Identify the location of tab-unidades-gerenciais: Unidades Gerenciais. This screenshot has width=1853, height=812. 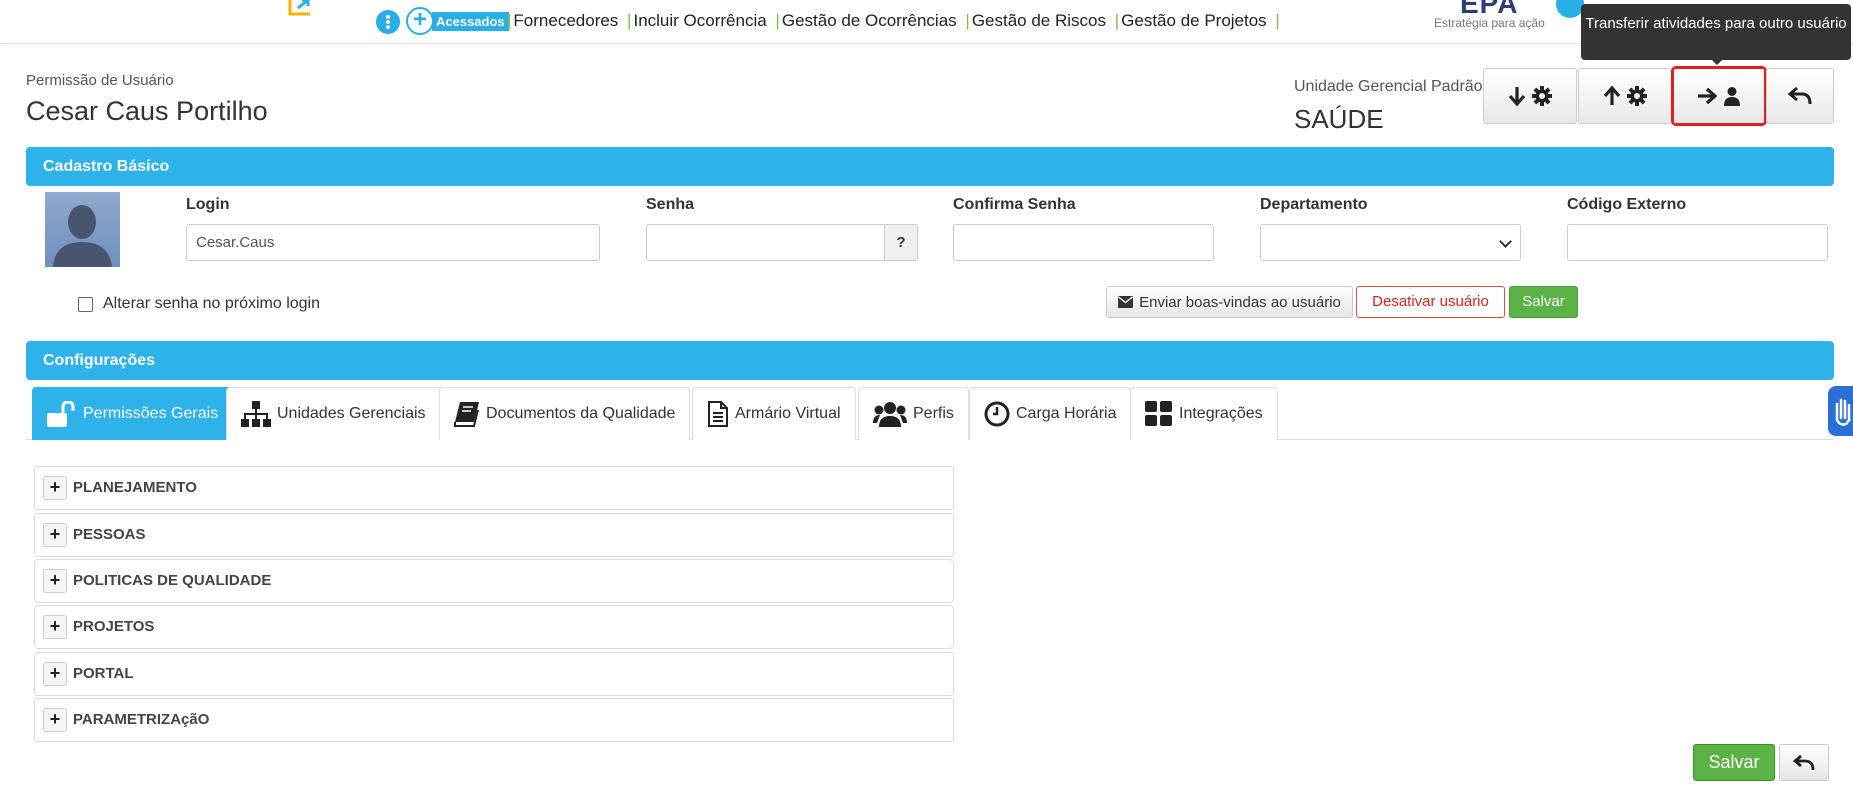
(333, 413).